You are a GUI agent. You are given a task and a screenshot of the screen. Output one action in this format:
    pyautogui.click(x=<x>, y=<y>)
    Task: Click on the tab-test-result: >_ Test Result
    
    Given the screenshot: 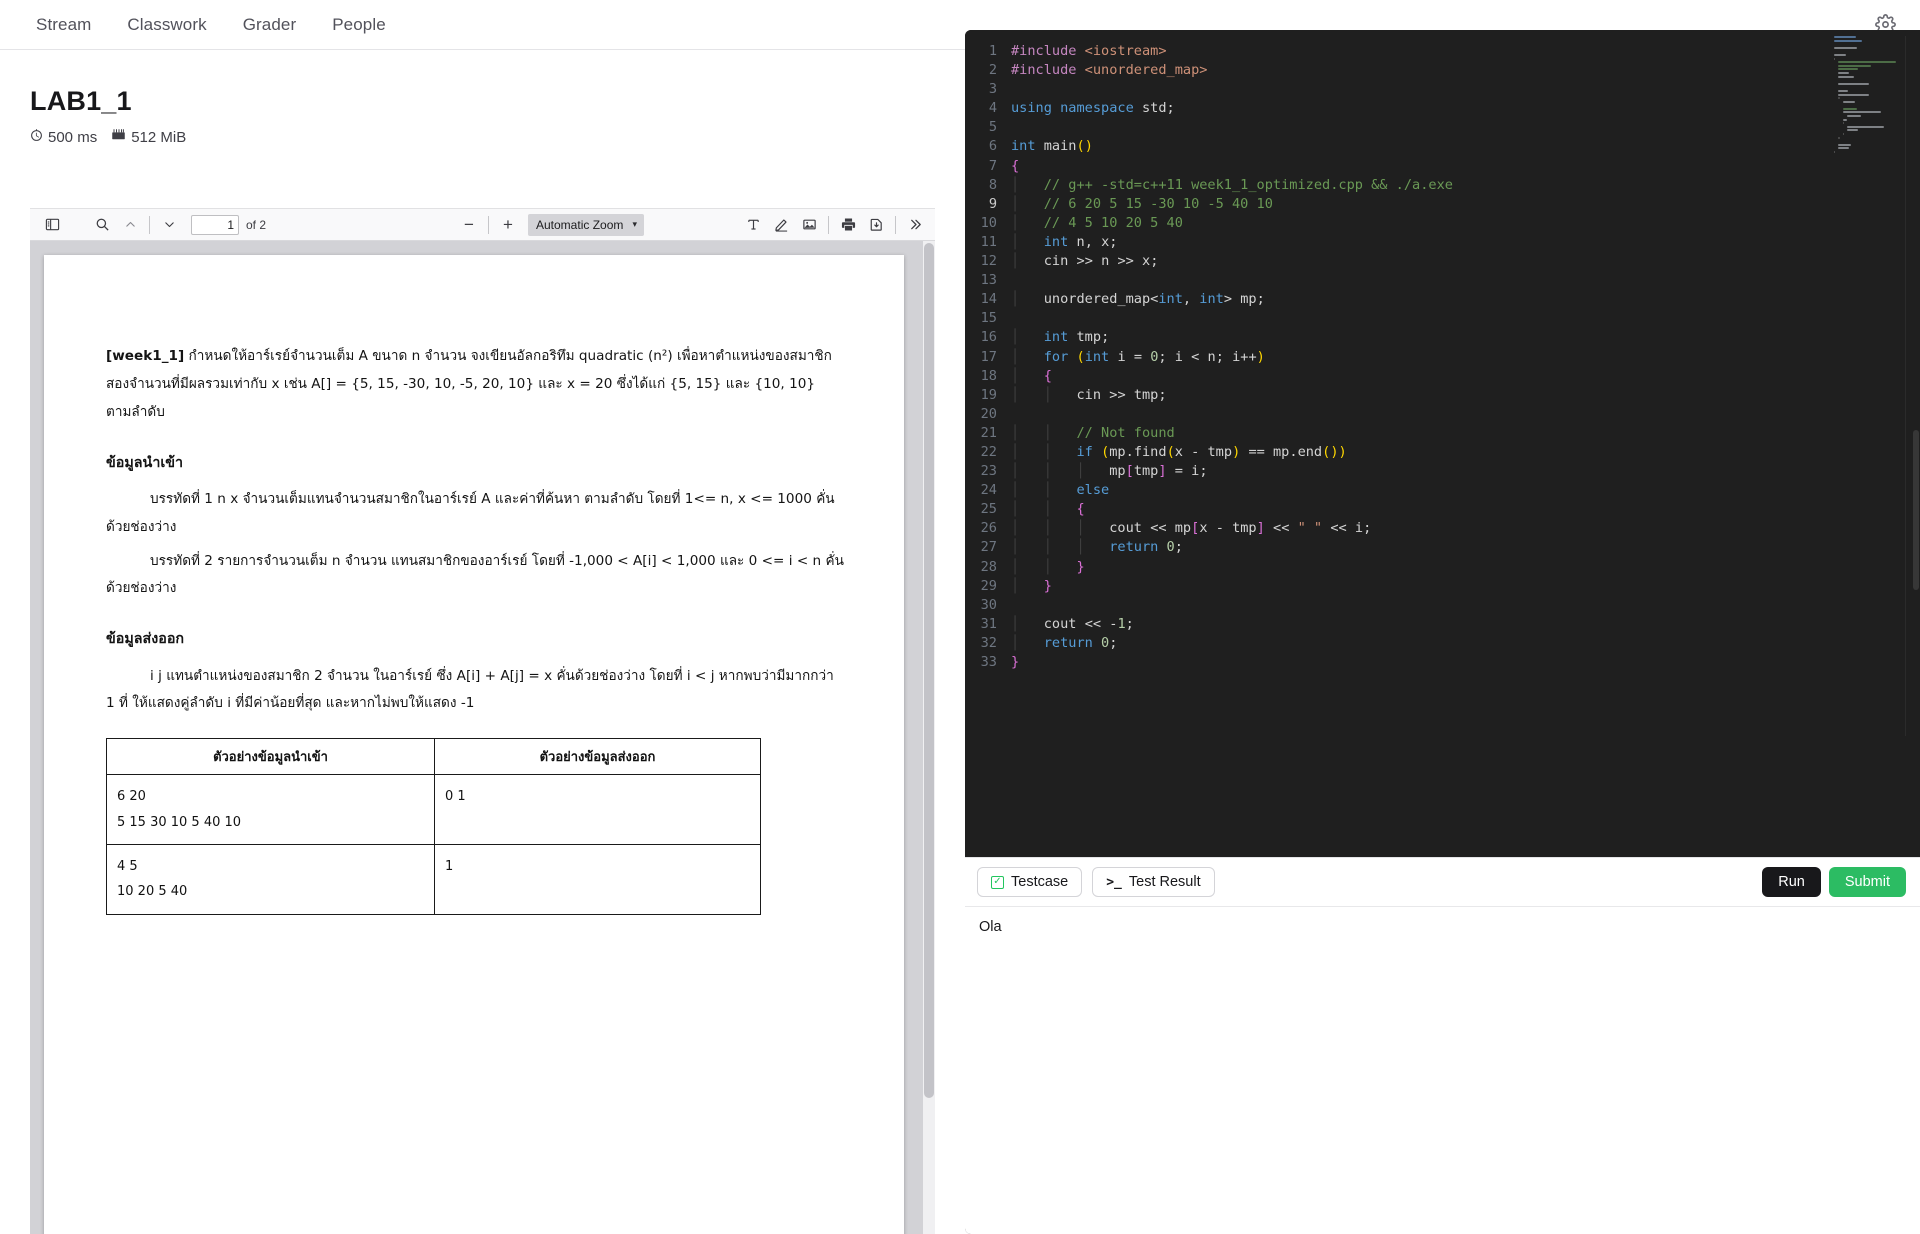 What is the action you would take?
    pyautogui.click(x=1153, y=882)
    